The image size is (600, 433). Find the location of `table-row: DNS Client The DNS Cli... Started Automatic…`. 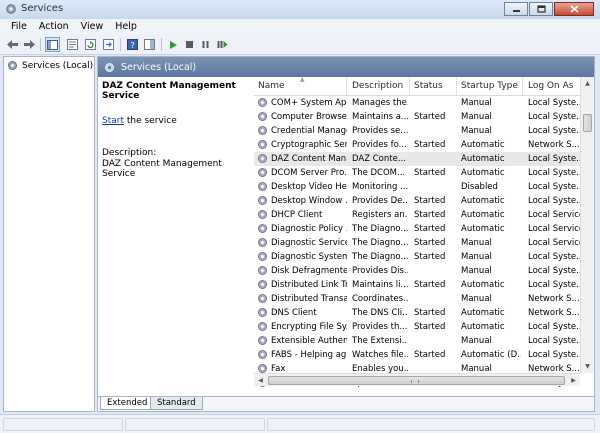

table-row: DNS Client The DNS Cli... Started Automatic… is located at coordinates (417, 313).